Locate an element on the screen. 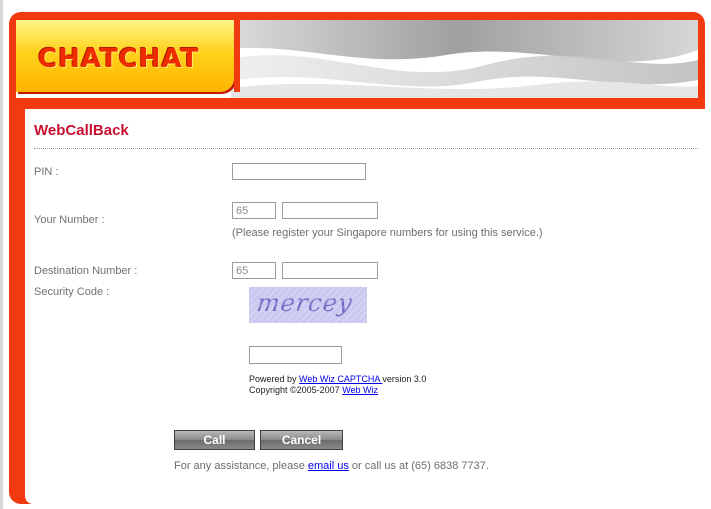 The width and height of the screenshot is (711, 509). chatchat-logo: CHATCHAT is located at coordinates (119, 59).